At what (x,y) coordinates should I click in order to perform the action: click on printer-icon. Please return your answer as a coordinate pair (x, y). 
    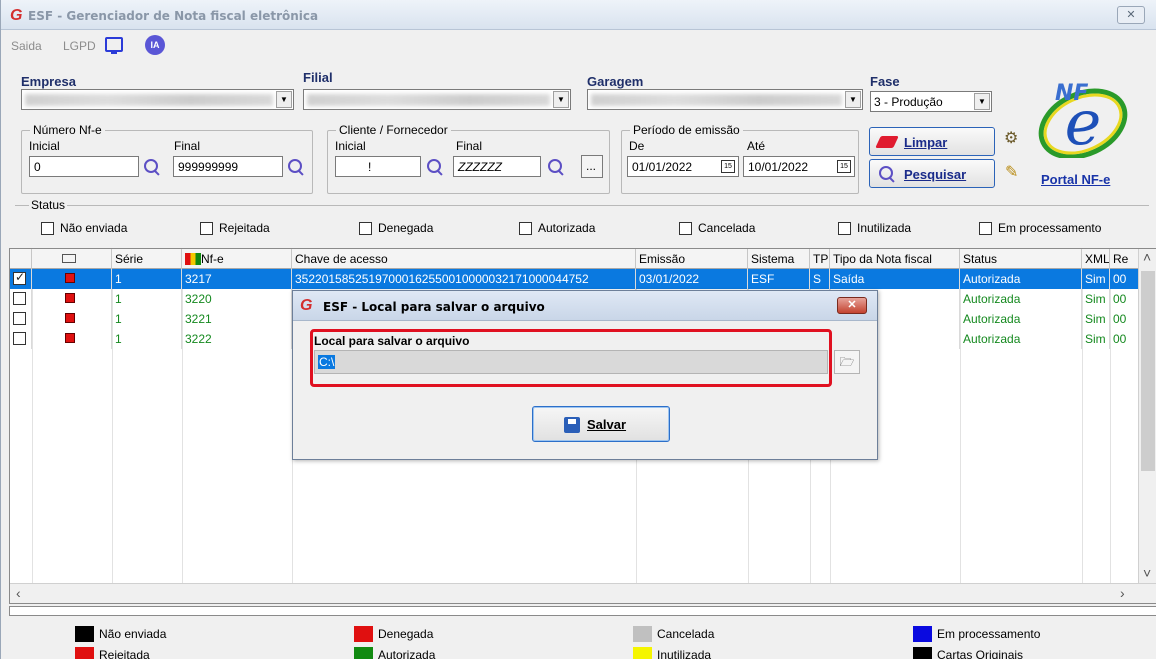
    Looking at the image, I should click on (69, 258).